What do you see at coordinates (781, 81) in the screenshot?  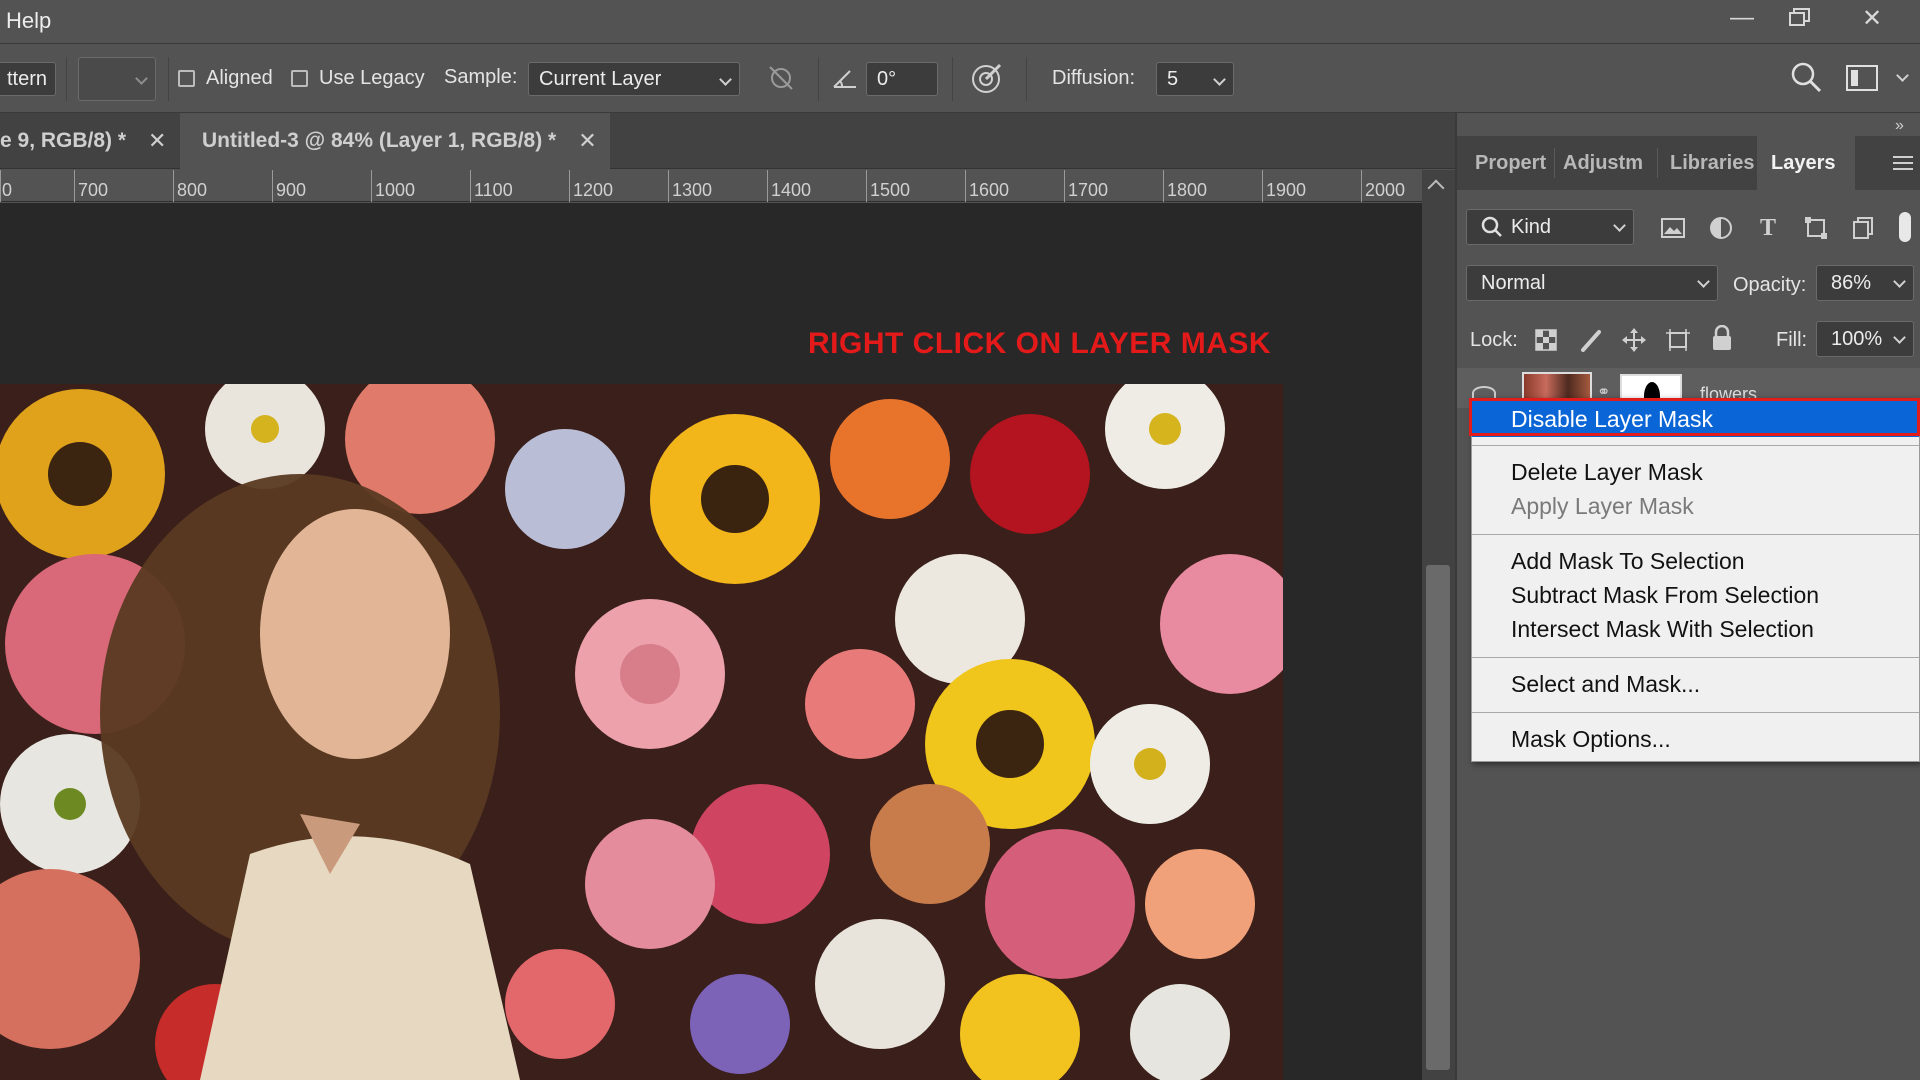 I see `pressure-off-icon` at bounding box center [781, 81].